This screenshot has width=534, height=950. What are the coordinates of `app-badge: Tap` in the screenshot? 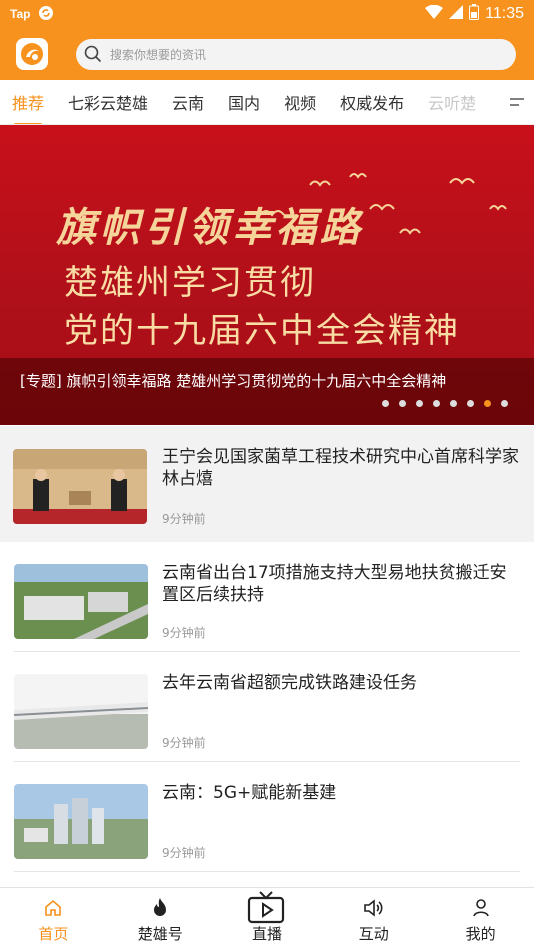 It's located at (20, 14).